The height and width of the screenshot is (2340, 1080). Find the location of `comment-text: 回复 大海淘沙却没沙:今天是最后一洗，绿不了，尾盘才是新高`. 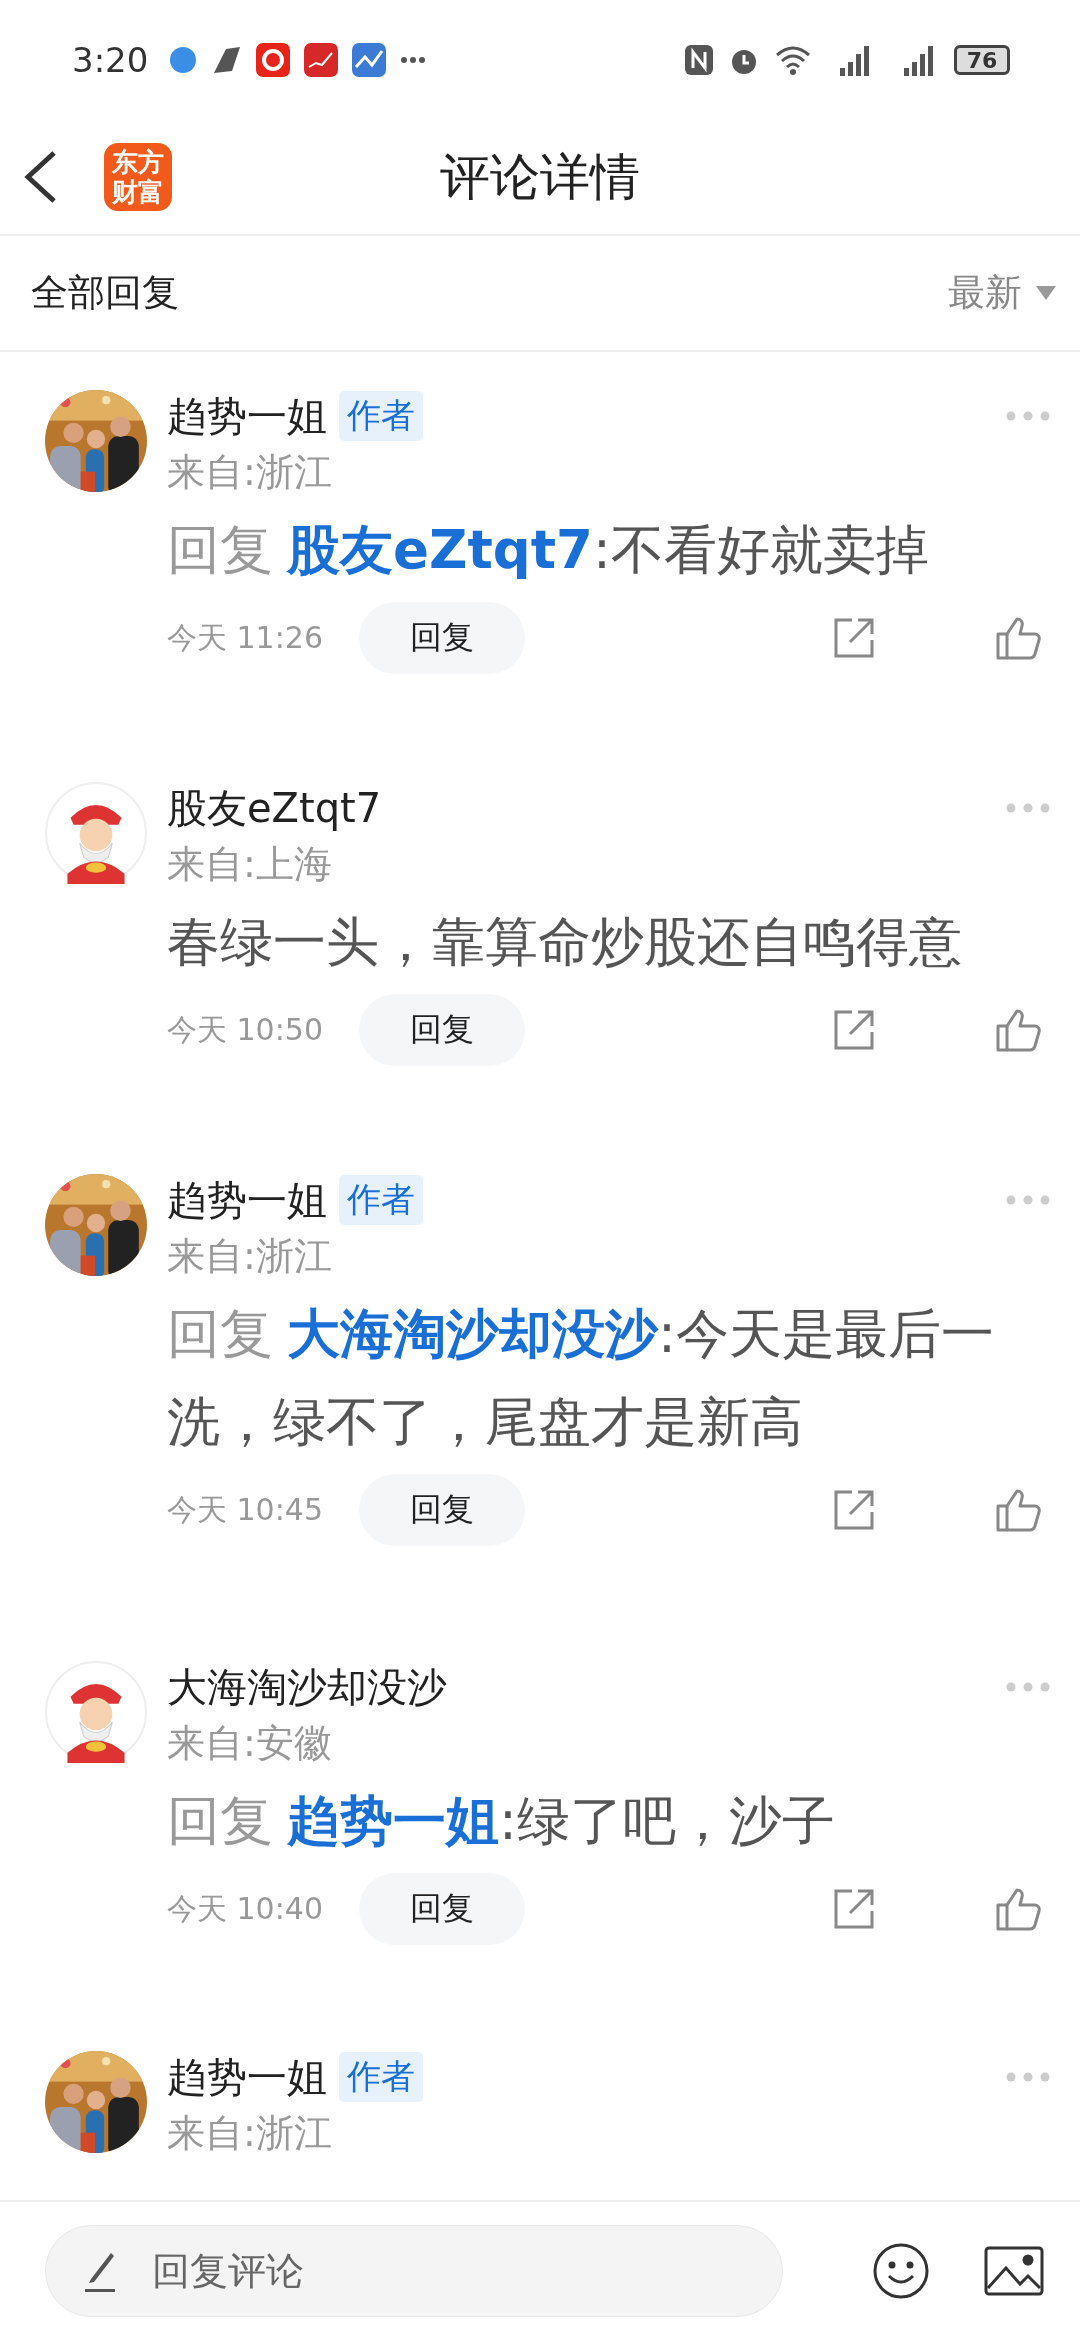

comment-text: 回复 大海淘沙却没沙:今天是最后一洗，绿不了，尾盘才是新高 is located at coordinates (581, 1378).